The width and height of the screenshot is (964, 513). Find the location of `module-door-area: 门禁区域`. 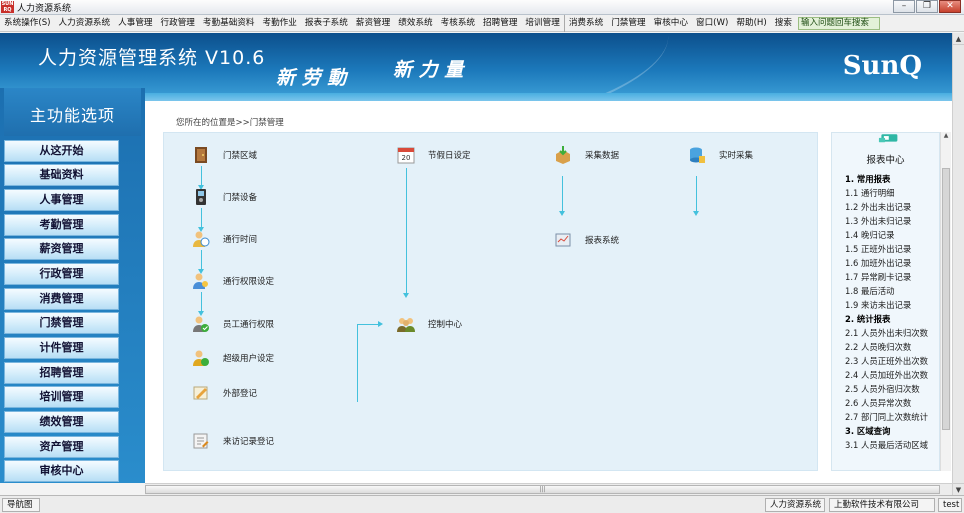

module-door-area: 门禁区域 is located at coordinates (224, 155).